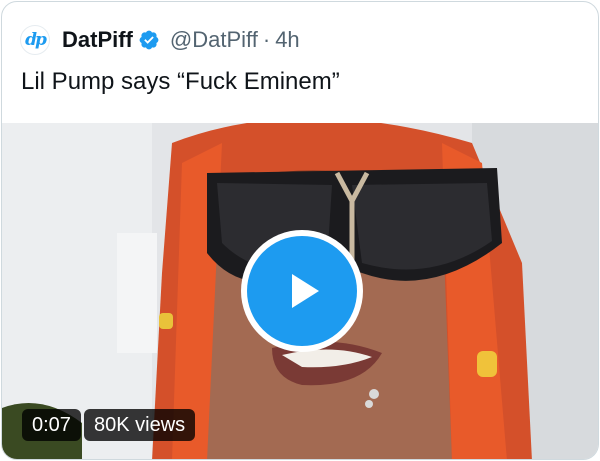  Describe the element at coordinates (149, 40) in the screenshot. I see `verified-badge-icon` at that location.